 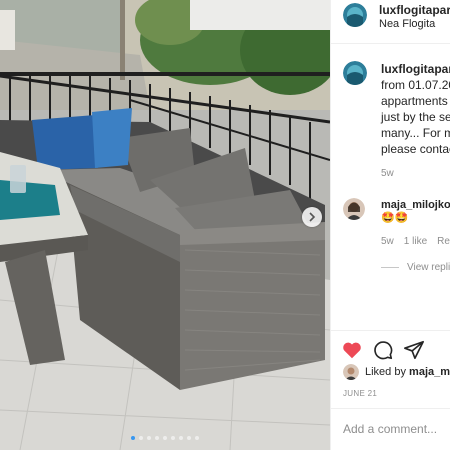 I want to click on comment-timestamp: 5w, so click(x=387, y=241).